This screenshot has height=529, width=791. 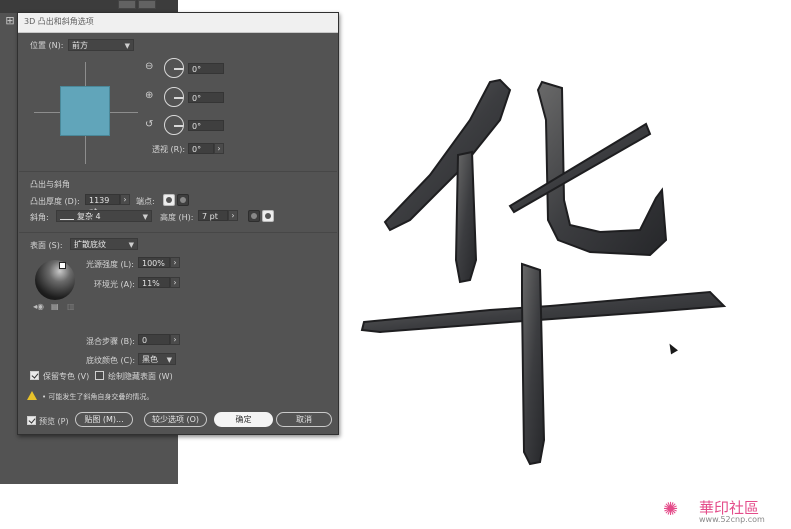 What do you see at coordinates (154, 339) in the screenshot?
I see `blend-steps-field: 0` at bounding box center [154, 339].